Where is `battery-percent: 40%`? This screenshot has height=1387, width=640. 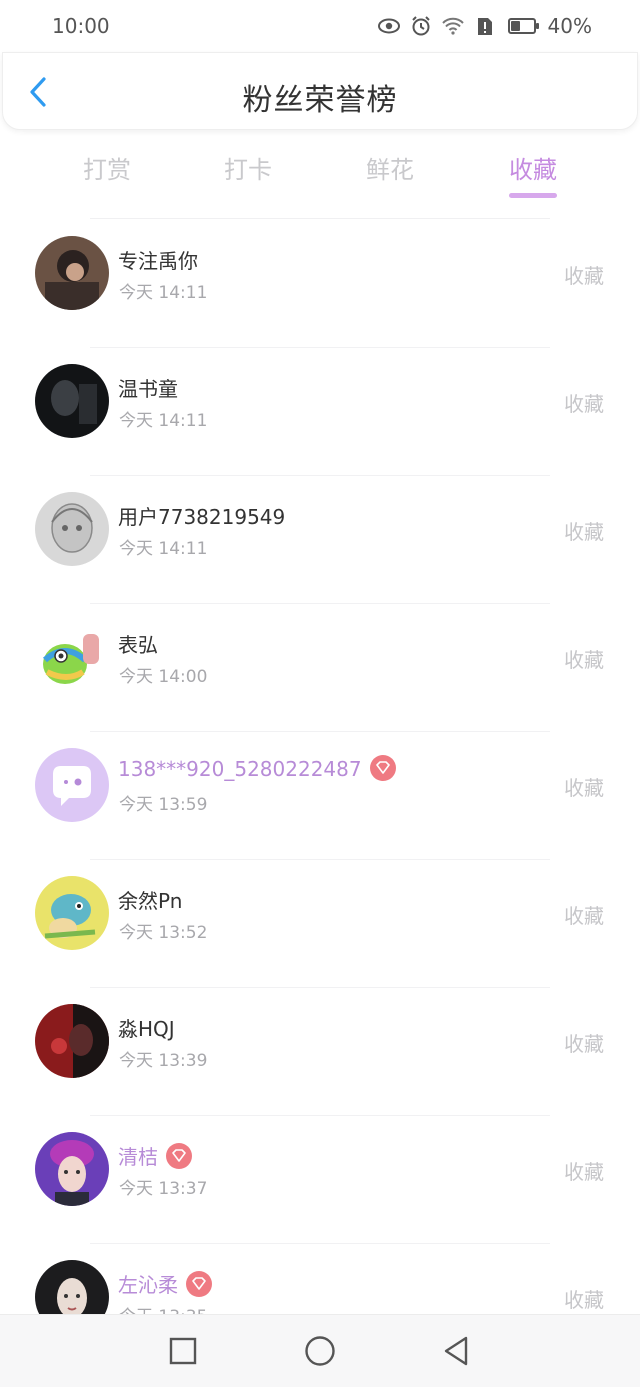 battery-percent: 40% is located at coordinates (569, 26).